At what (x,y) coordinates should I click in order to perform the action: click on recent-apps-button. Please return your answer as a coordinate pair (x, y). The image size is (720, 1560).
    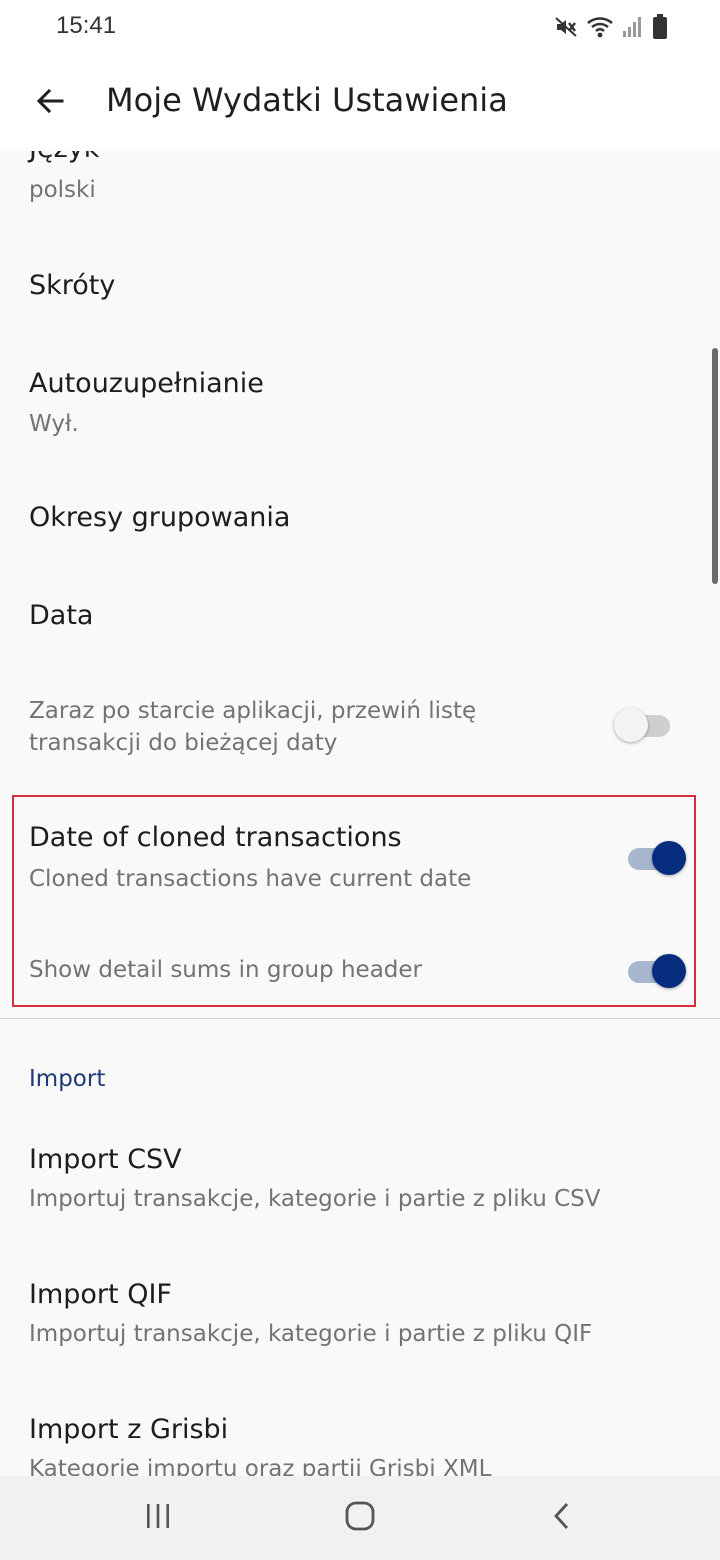
    Looking at the image, I should click on (158, 1518).